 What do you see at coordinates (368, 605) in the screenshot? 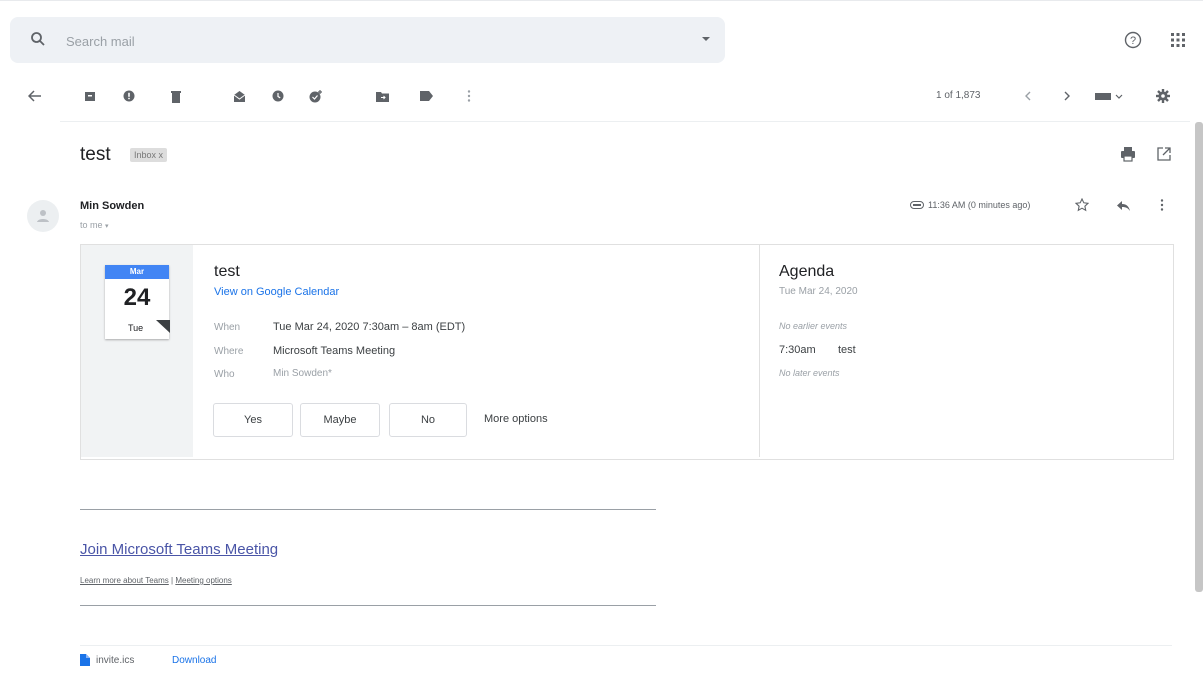
I see `teams-bottom-rule` at bounding box center [368, 605].